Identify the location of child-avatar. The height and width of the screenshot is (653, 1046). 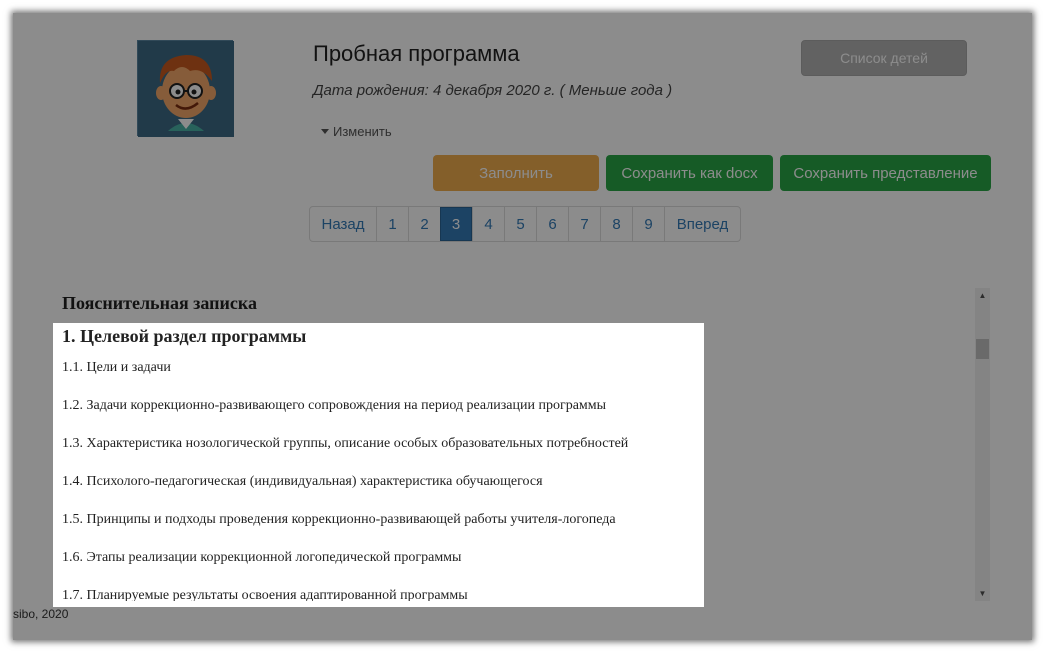
(185, 88).